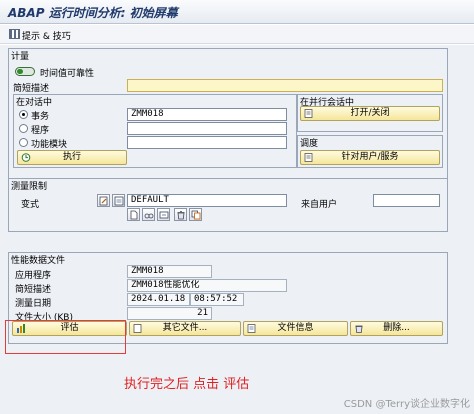 The width and height of the screenshot is (474, 414). What do you see at coordinates (14, 34) in the screenshot?
I see `tips-grid-icon` at bounding box center [14, 34].